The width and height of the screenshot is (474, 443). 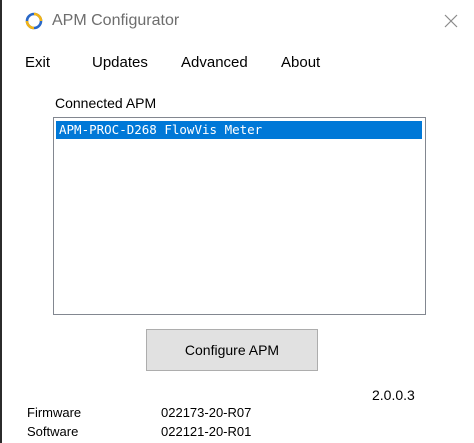 What do you see at coordinates (232, 350) in the screenshot?
I see `configure-apm-button: Configure APM` at bounding box center [232, 350].